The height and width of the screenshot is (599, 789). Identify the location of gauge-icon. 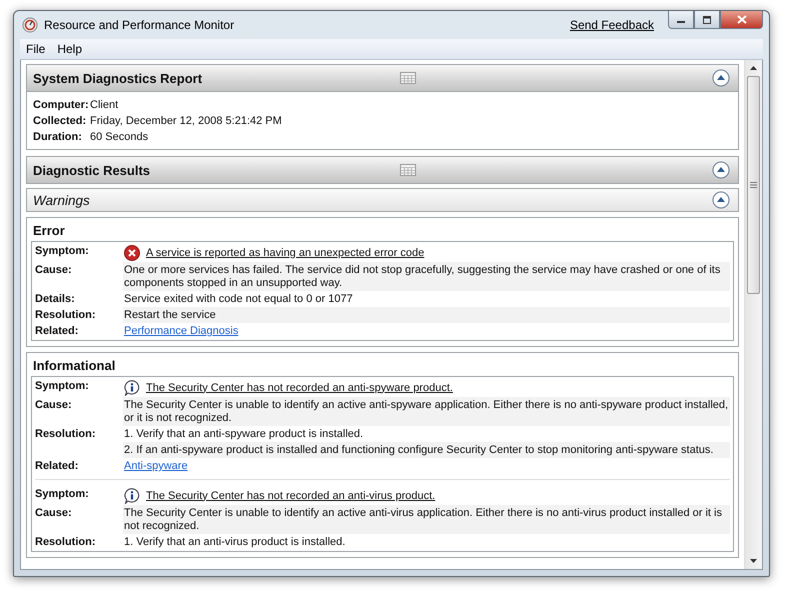
(30, 25).